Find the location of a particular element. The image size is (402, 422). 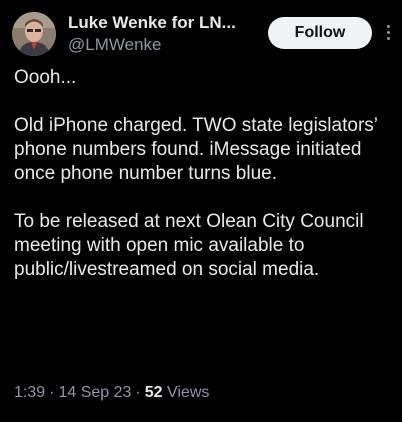

more-vertical-icon is located at coordinates (388, 32).